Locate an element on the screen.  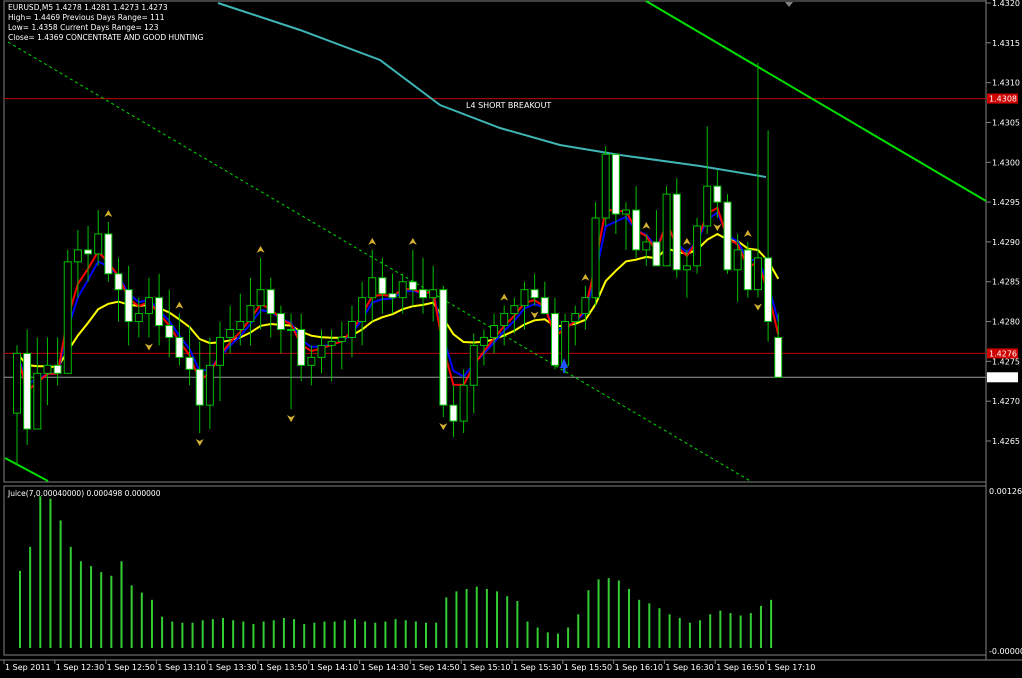
time-tick-label: 1 Sep 12:30 is located at coordinates (80, 667).